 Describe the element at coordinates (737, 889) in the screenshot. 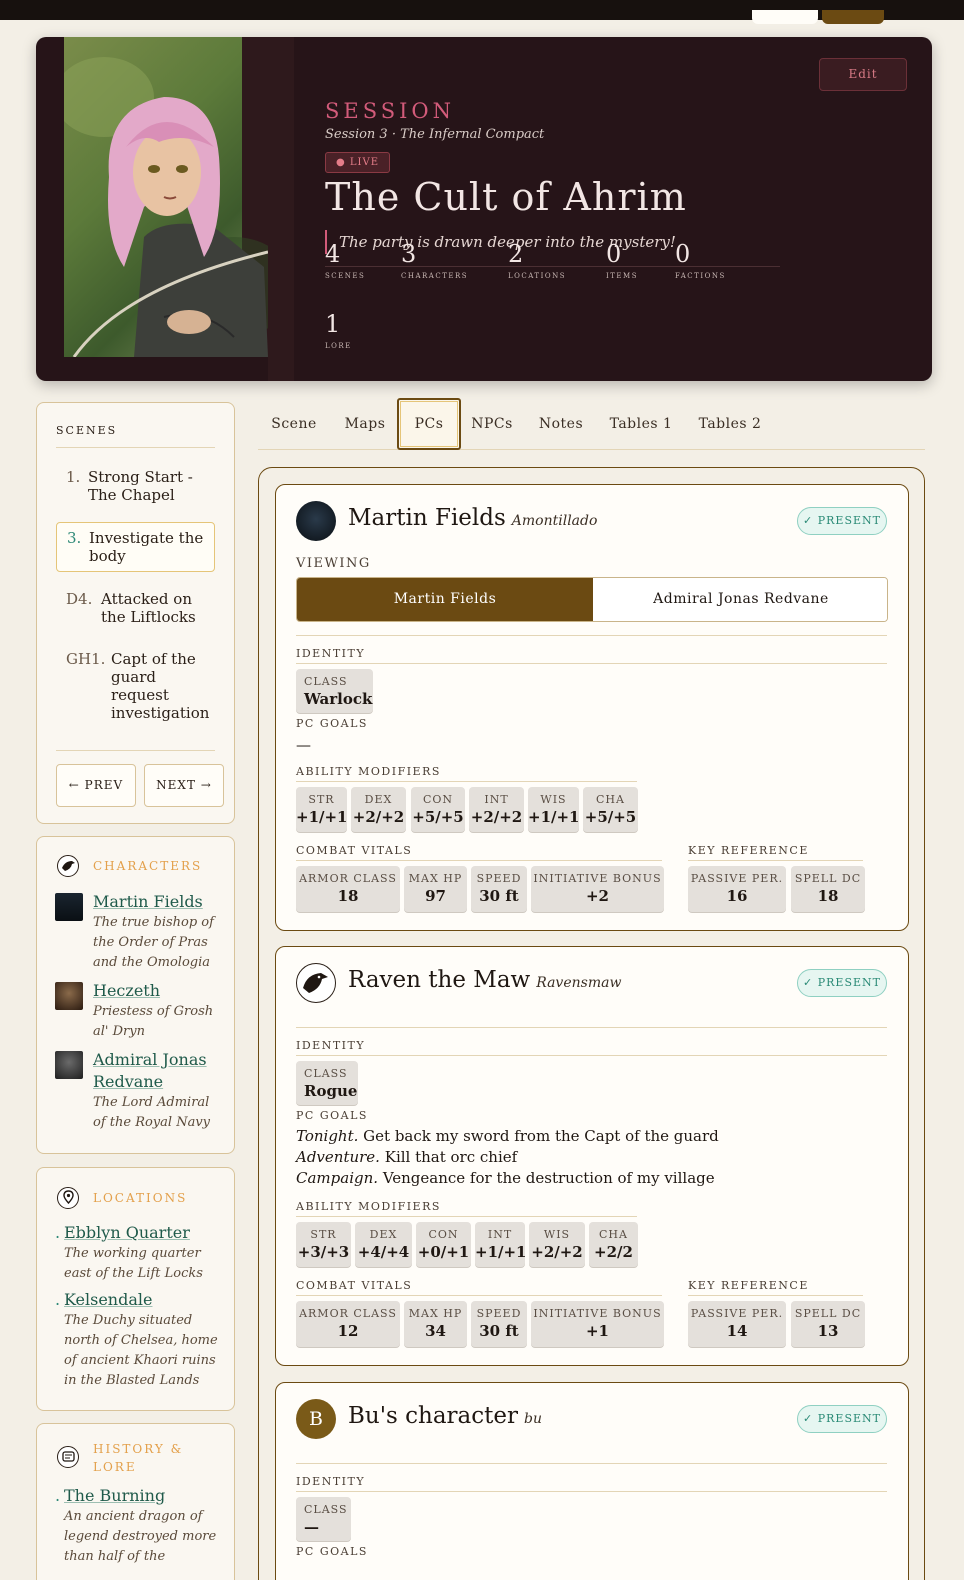

I see `passive-perception-chip: Passive Per. 16` at that location.